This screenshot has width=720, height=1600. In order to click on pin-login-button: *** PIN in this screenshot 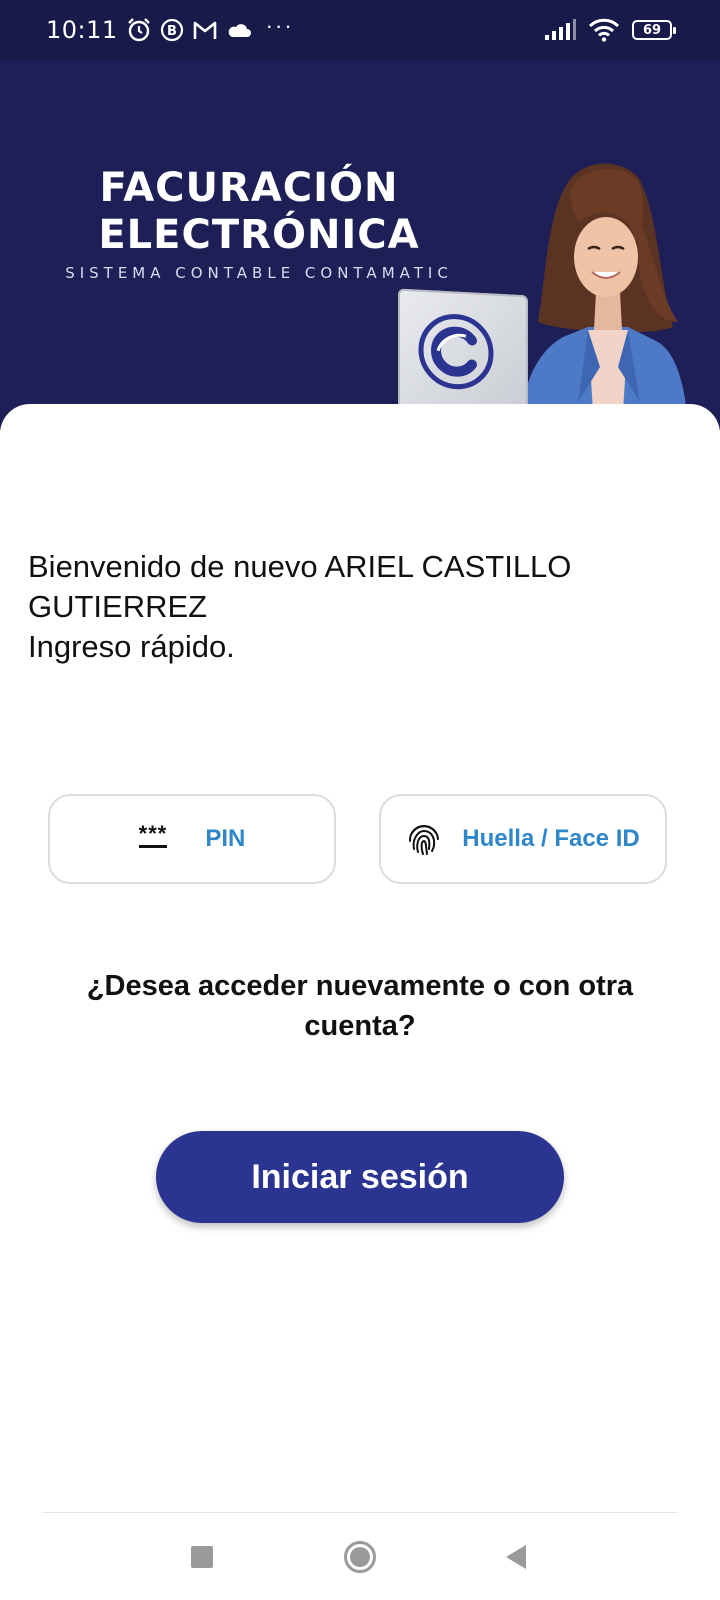, I will do `click(192, 839)`.